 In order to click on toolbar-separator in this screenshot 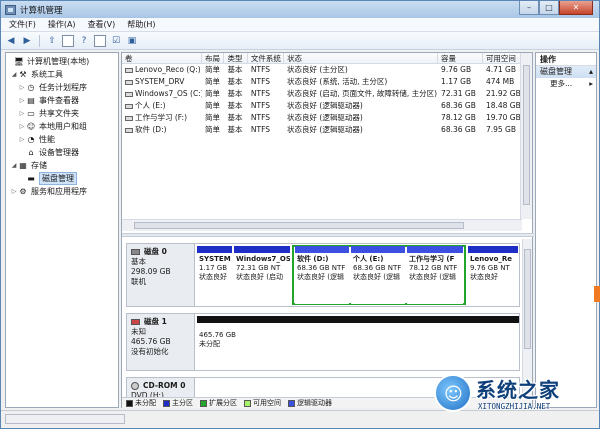, I will do `click(39, 40)`.